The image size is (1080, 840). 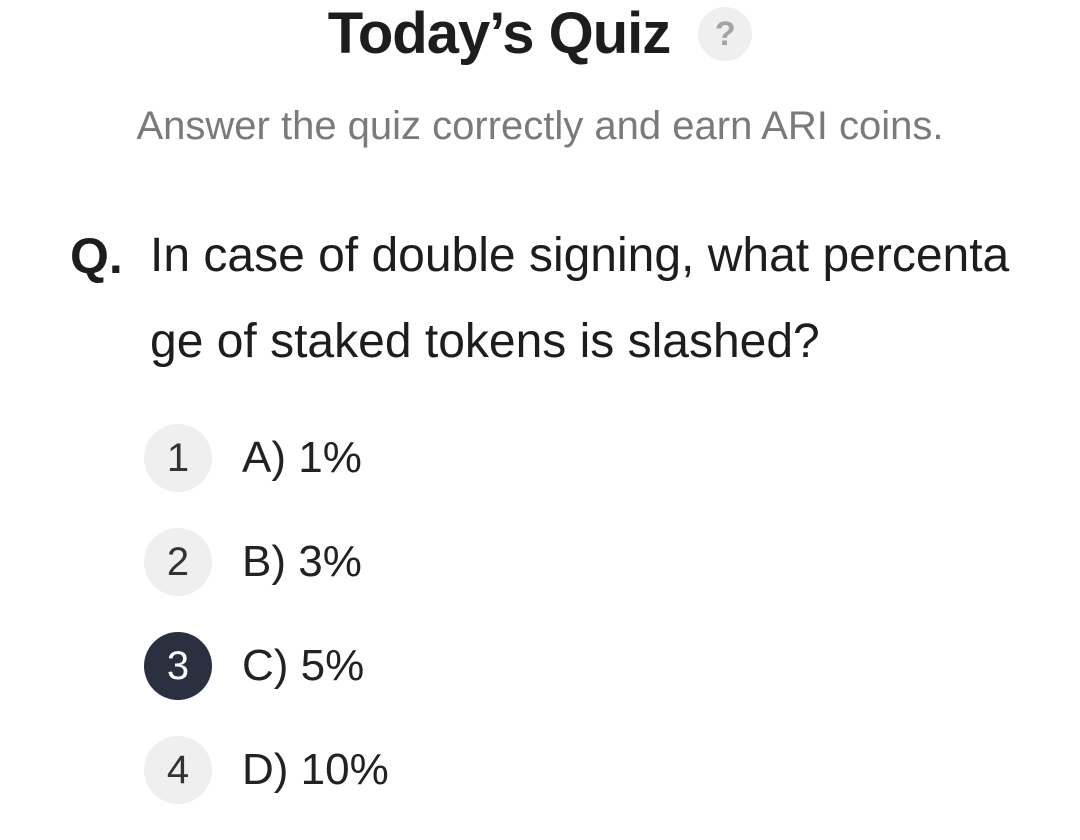 What do you see at coordinates (544, 458) in the screenshot?
I see `answer-option-1: 1 A) 1%` at bounding box center [544, 458].